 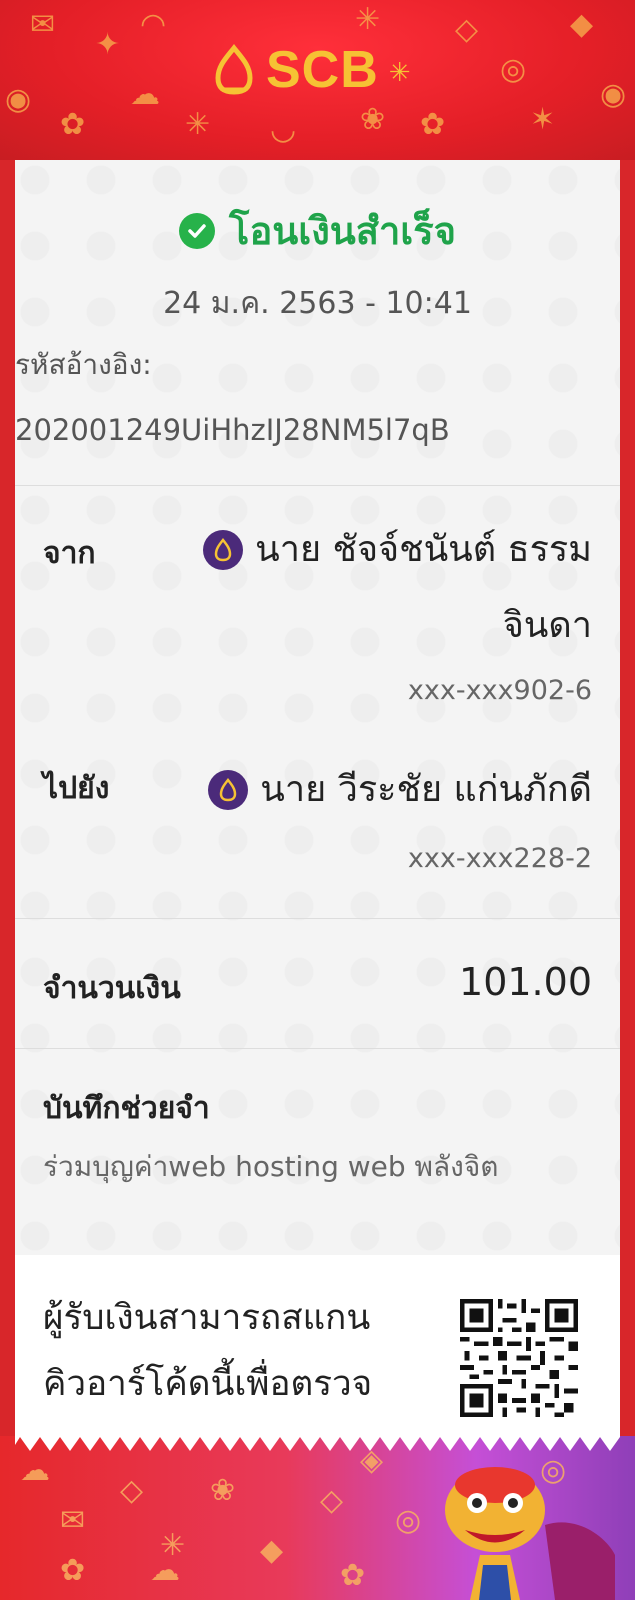 What do you see at coordinates (223, 1490) in the screenshot?
I see `lion-head-icon: ❀` at bounding box center [223, 1490].